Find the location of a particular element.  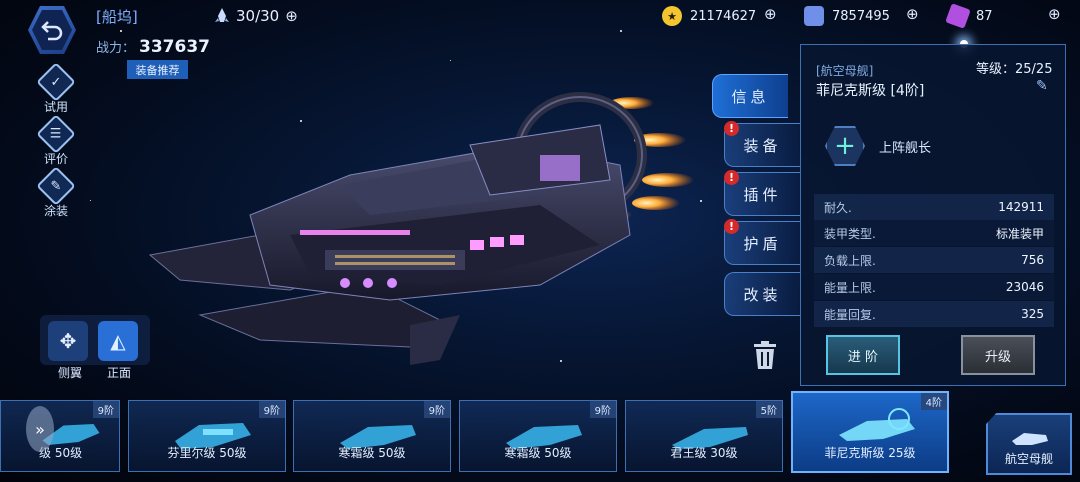

trial-icon: ✓ is located at coordinates (56, 82).